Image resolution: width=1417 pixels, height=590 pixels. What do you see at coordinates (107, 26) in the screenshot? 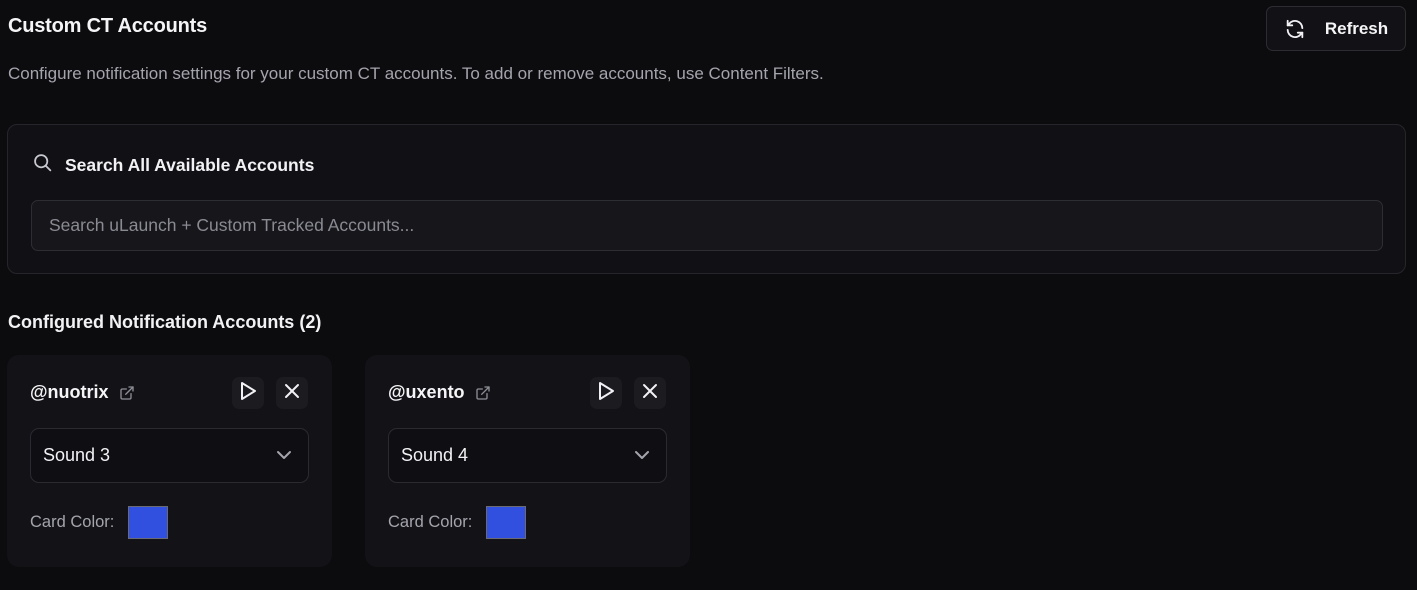
I see `page-title: Custom CT Accounts` at bounding box center [107, 26].